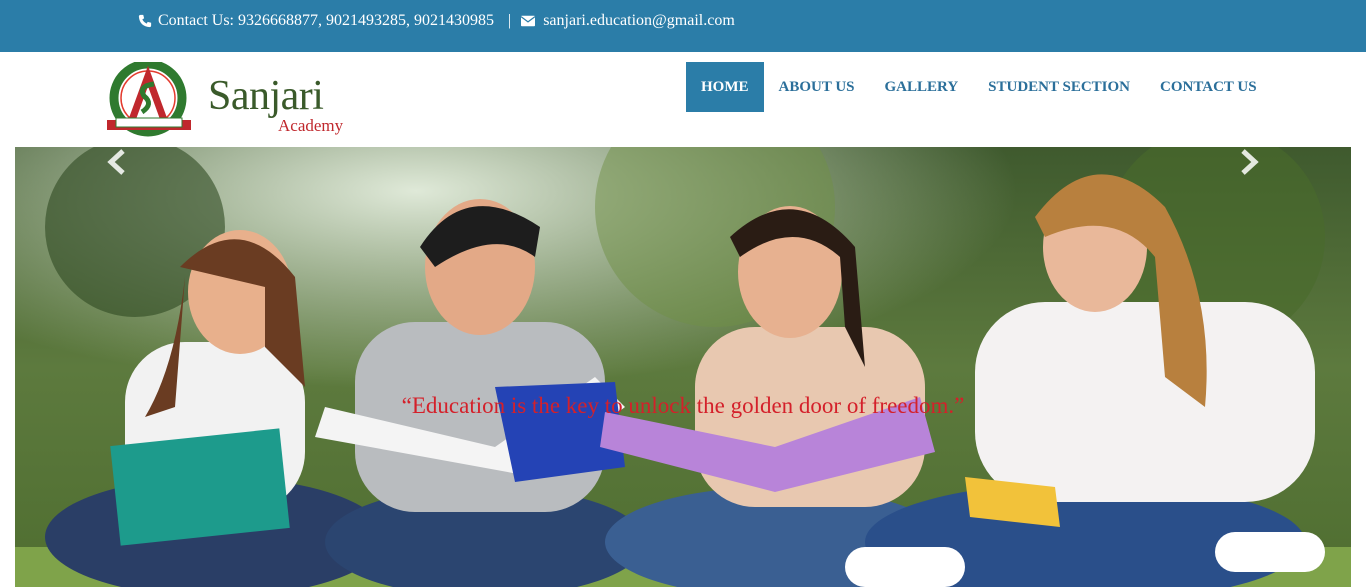 The height and width of the screenshot is (587, 1366). Describe the element at coordinates (528, 21) in the screenshot. I see `envelope-icon` at that location.